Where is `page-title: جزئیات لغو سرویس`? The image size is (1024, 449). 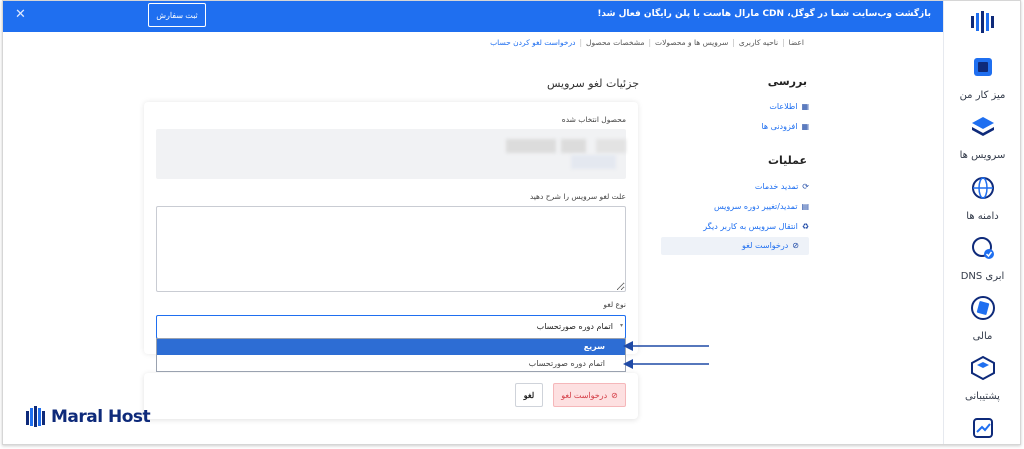
page-title: جزئیات لغو سرویس is located at coordinates (593, 83).